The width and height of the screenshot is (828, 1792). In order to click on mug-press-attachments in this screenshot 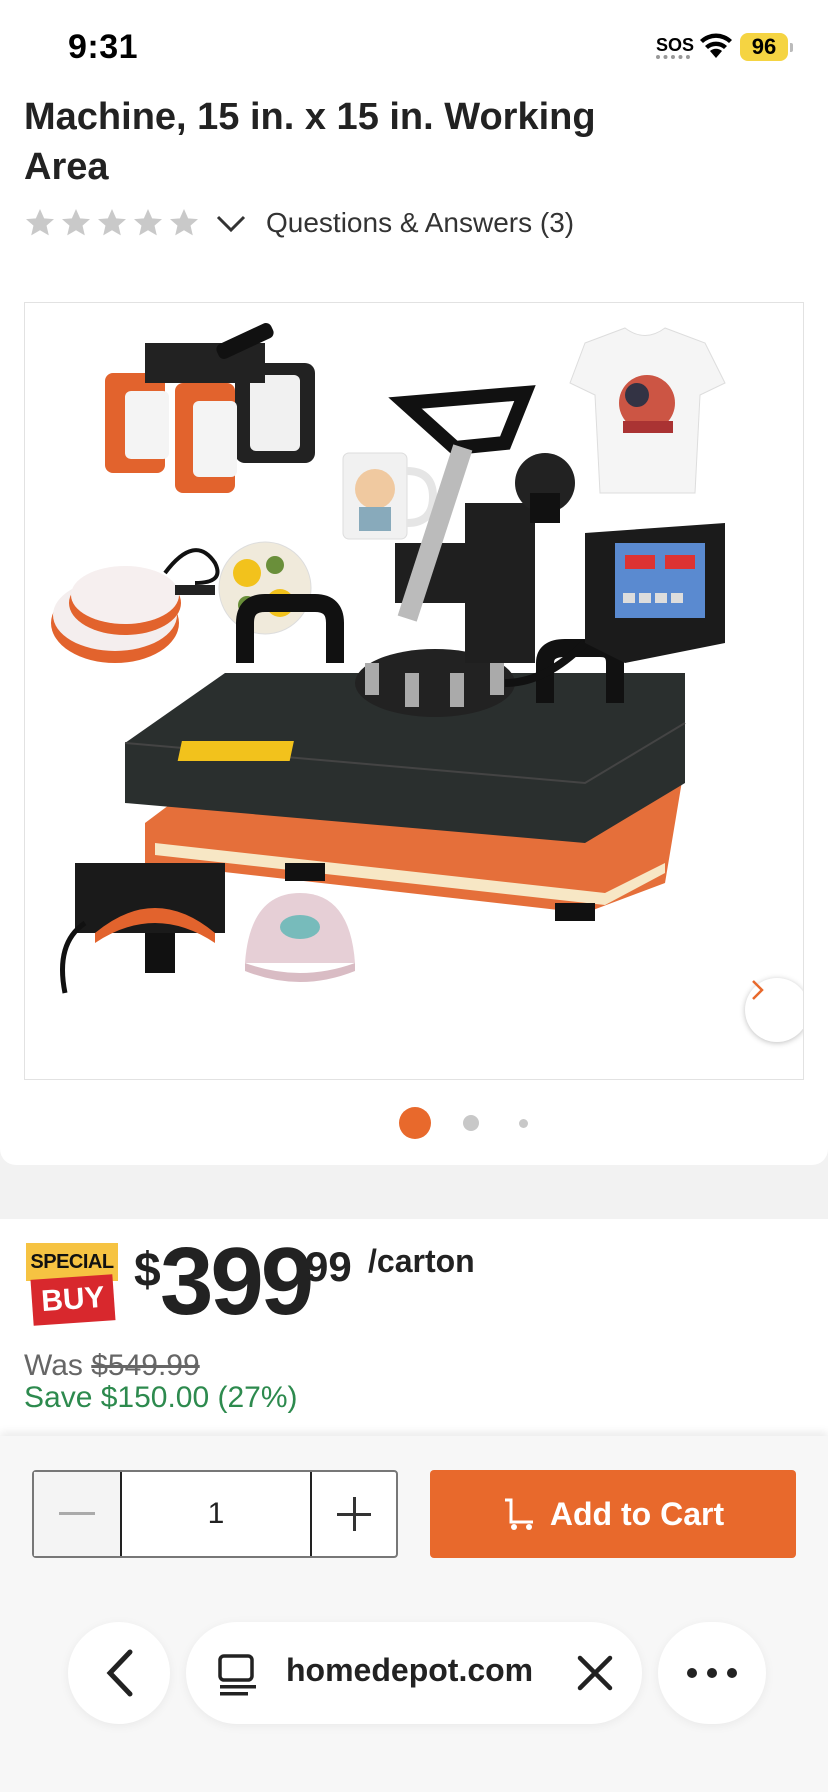, I will do `click(210, 408)`.